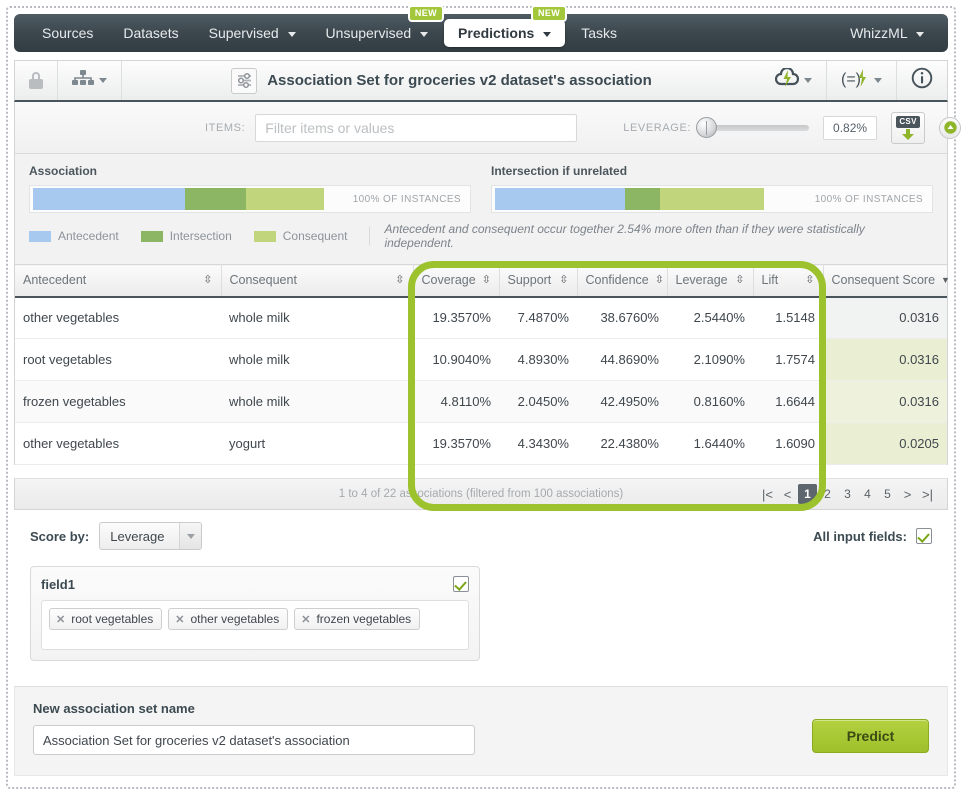 This screenshot has height=795, width=962. What do you see at coordinates (927, 494) in the screenshot?
I see `page-last-button: >|` at bounding box center [927, 494].